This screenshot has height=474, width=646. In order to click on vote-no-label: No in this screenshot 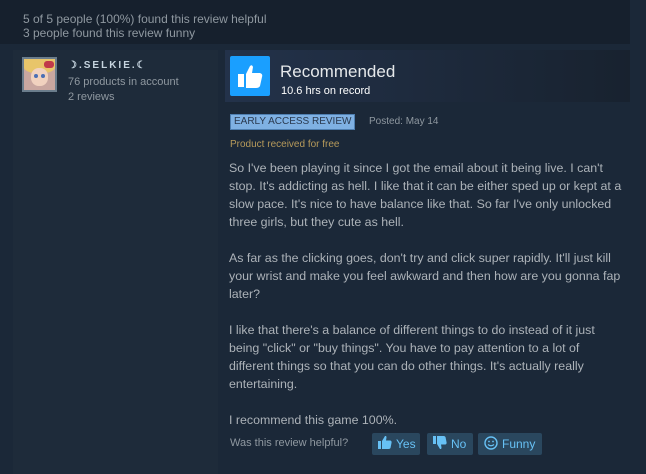, I will do `click(459, 444)`.